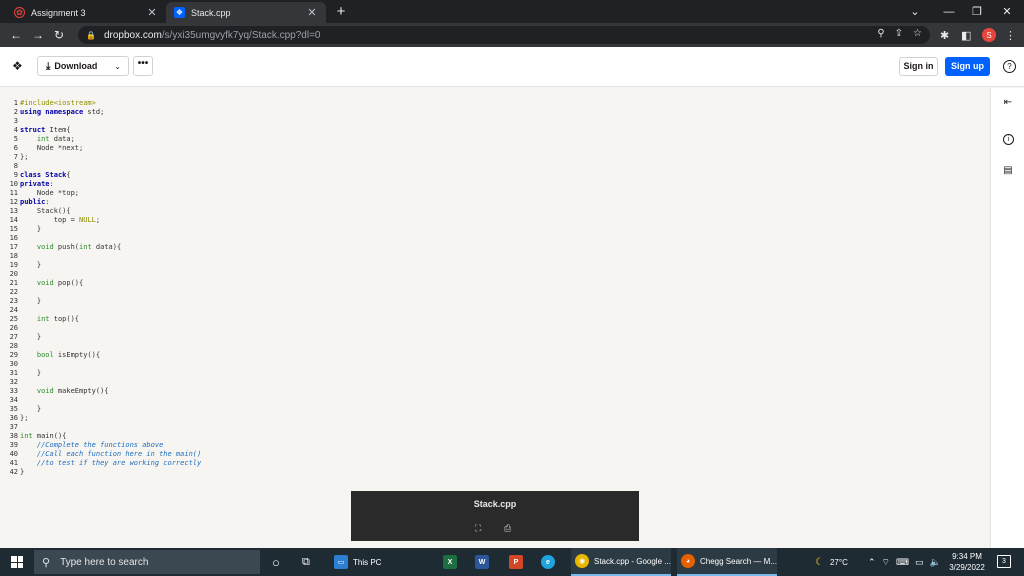  Describe the element at coordinates (13, 283) in the screenshot. I see `line-number: 21` at that location.